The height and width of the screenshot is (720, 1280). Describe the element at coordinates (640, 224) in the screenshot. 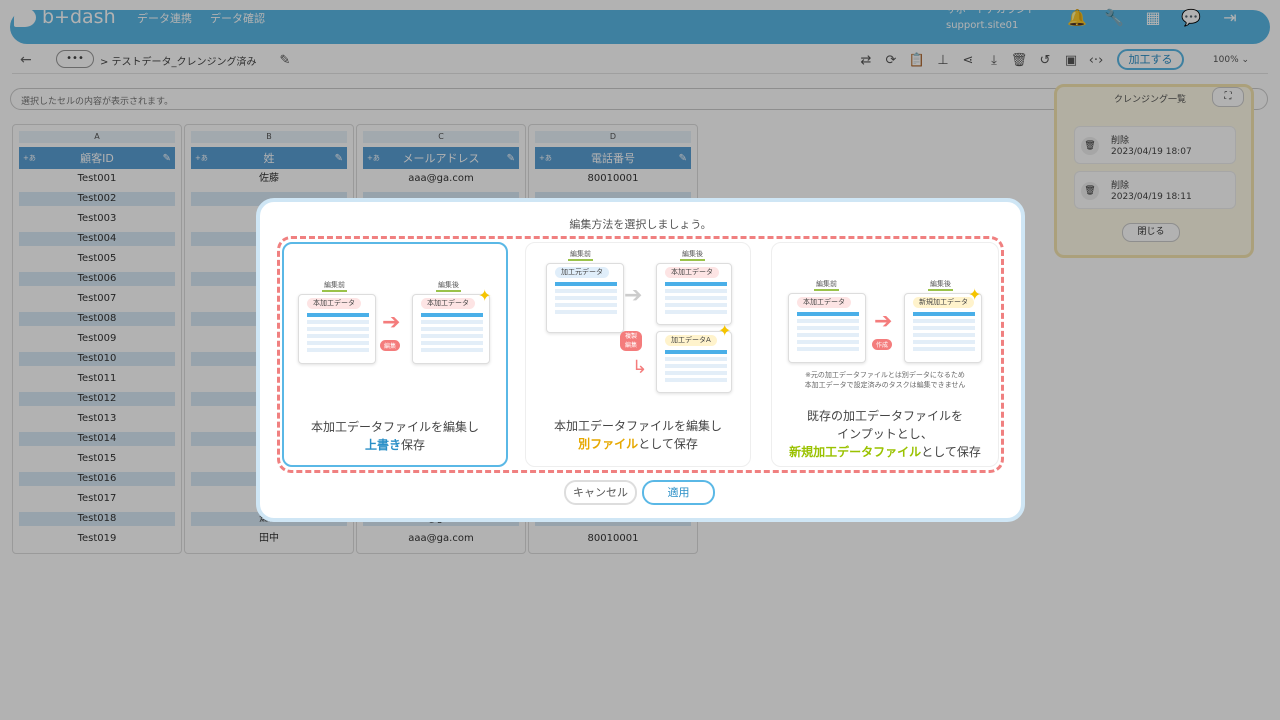

I see `modal-title: 編集方法を選択しましょう。` at that location.